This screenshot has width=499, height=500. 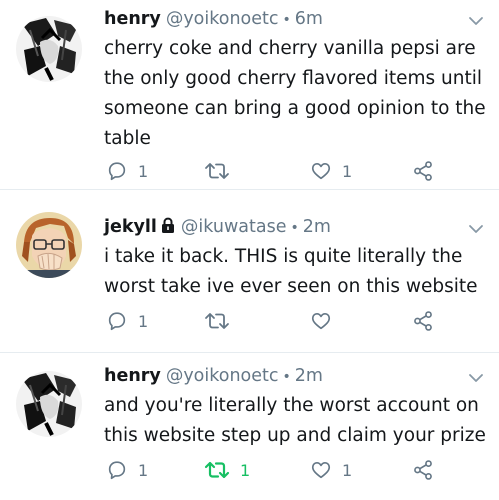 I want to click on tweet-actions: 1, so click(x=270, y=321).